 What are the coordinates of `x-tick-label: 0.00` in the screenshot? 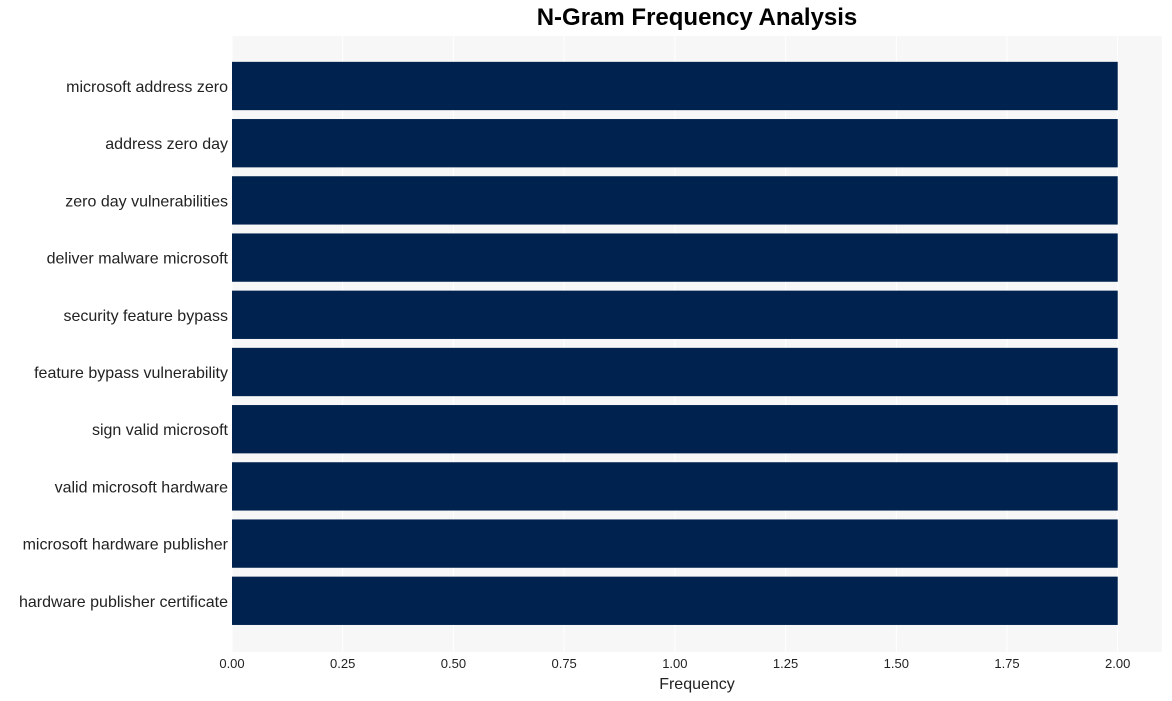 It's located at (231, 663).